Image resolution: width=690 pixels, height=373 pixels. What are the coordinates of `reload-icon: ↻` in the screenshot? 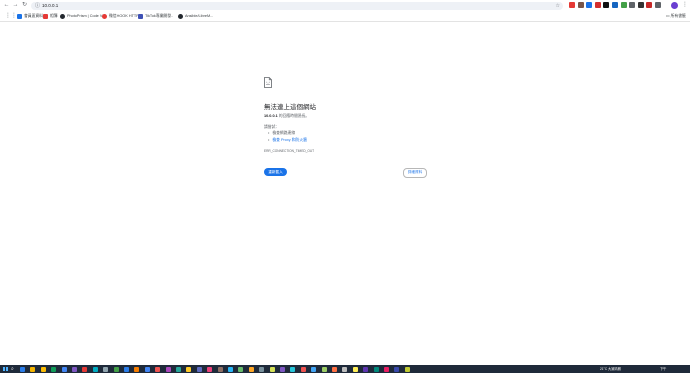 It's located at (24, 5).